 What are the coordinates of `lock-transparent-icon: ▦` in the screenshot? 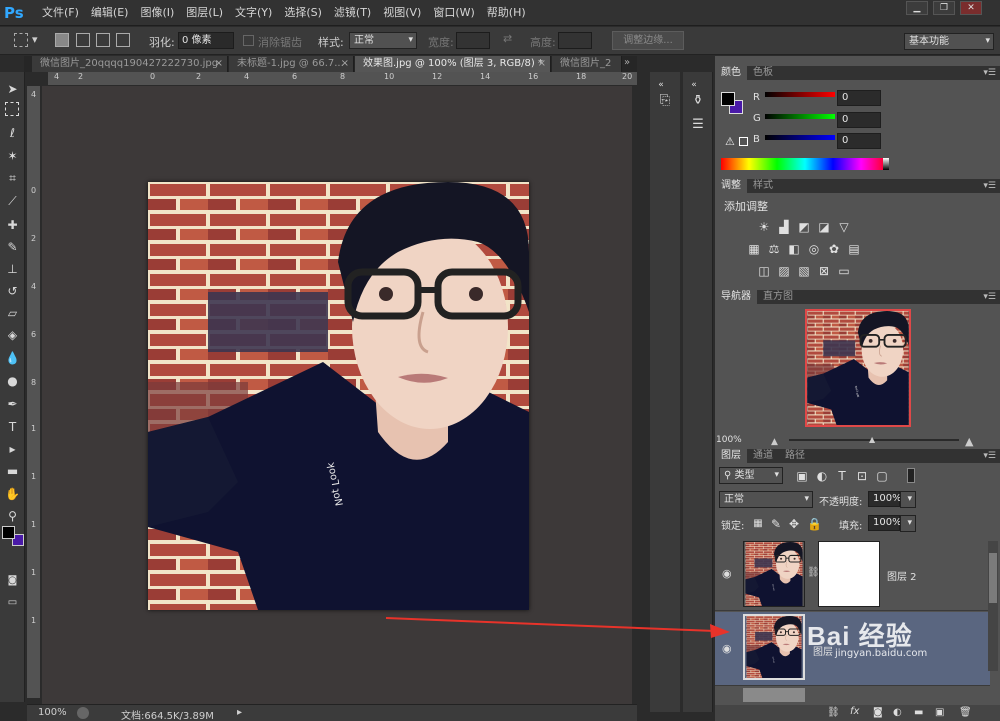 It's located at (758, 524).